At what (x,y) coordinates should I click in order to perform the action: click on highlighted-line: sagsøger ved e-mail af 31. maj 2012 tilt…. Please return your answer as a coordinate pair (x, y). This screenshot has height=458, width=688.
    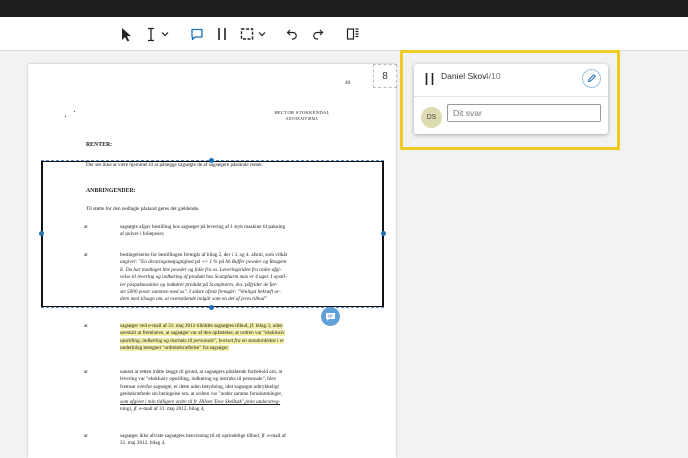
    Looking at the image, I should click on (201, 326).